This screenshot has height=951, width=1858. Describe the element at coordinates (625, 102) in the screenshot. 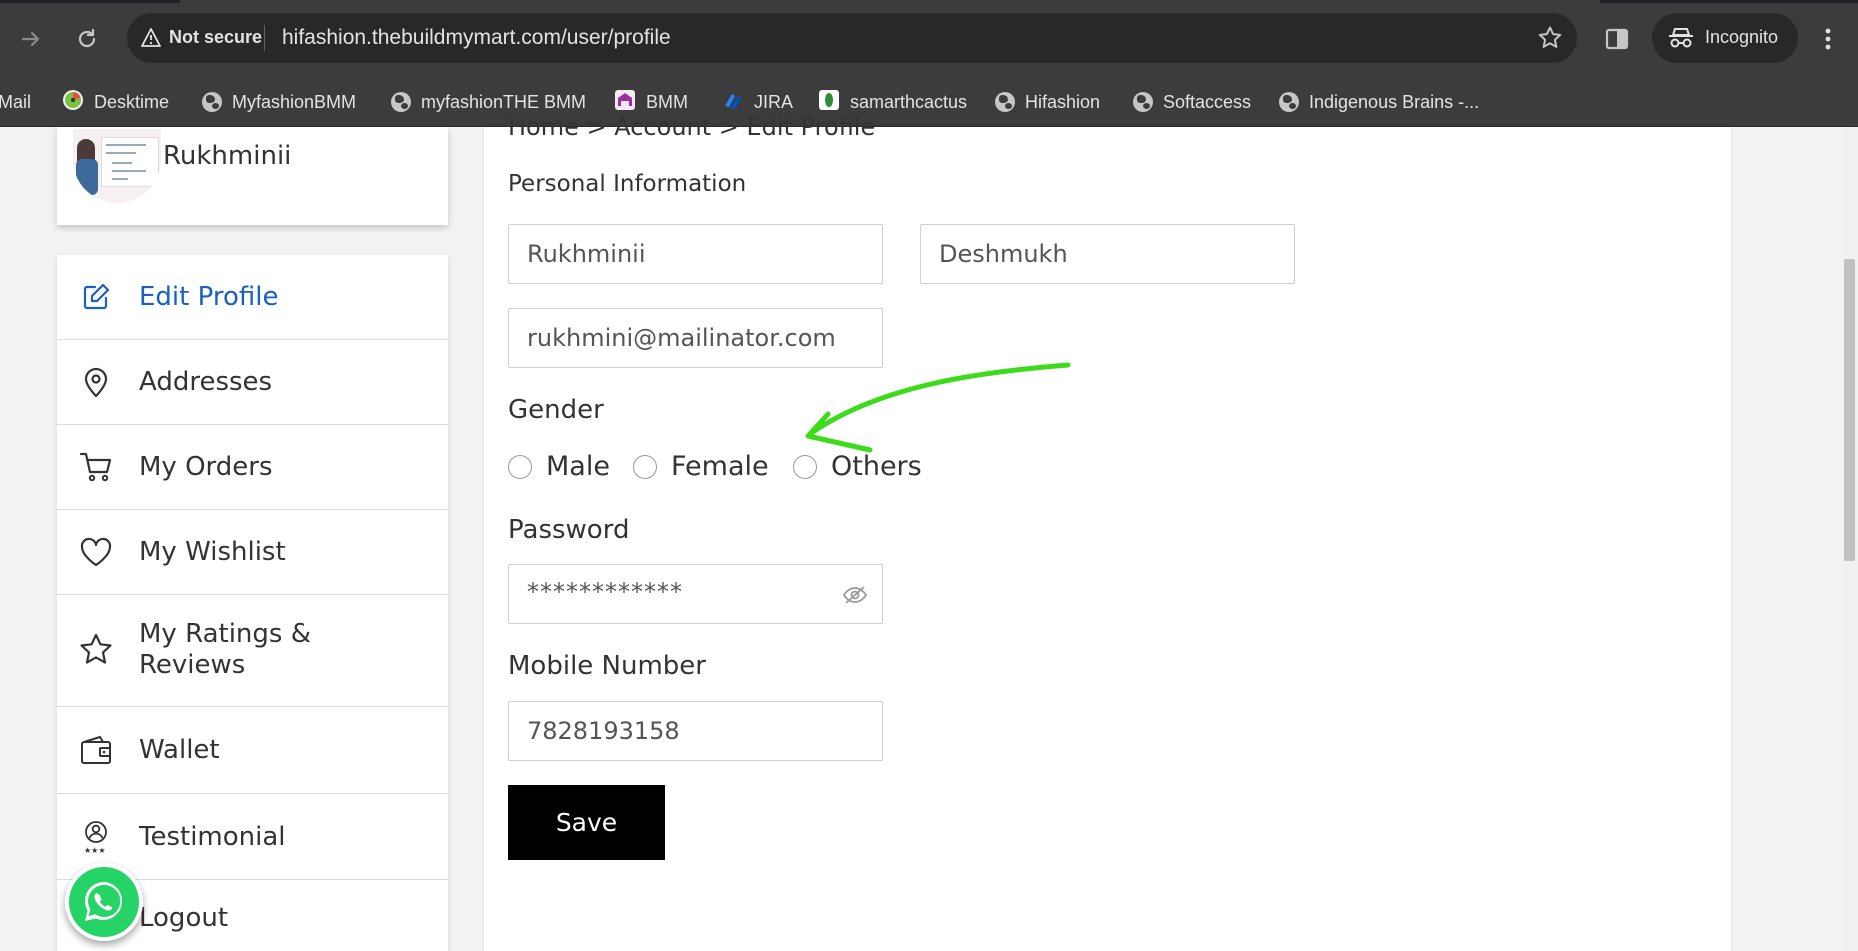

I see `bmm-logo-icon` at that location.